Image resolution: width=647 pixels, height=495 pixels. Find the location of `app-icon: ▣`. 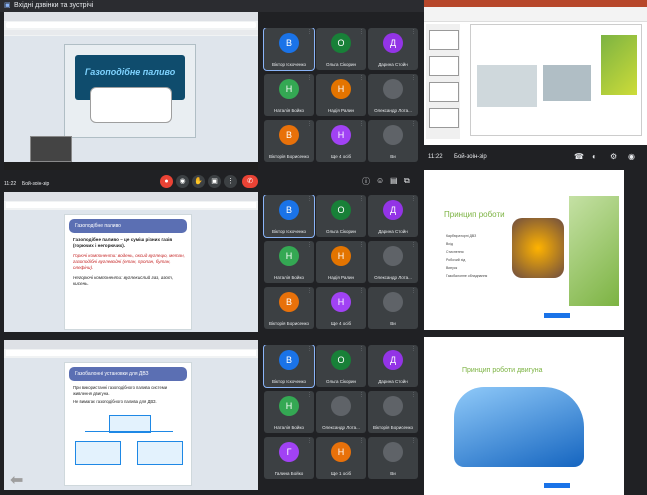

app-icon: ▣ is located at coordinates (7, 5).